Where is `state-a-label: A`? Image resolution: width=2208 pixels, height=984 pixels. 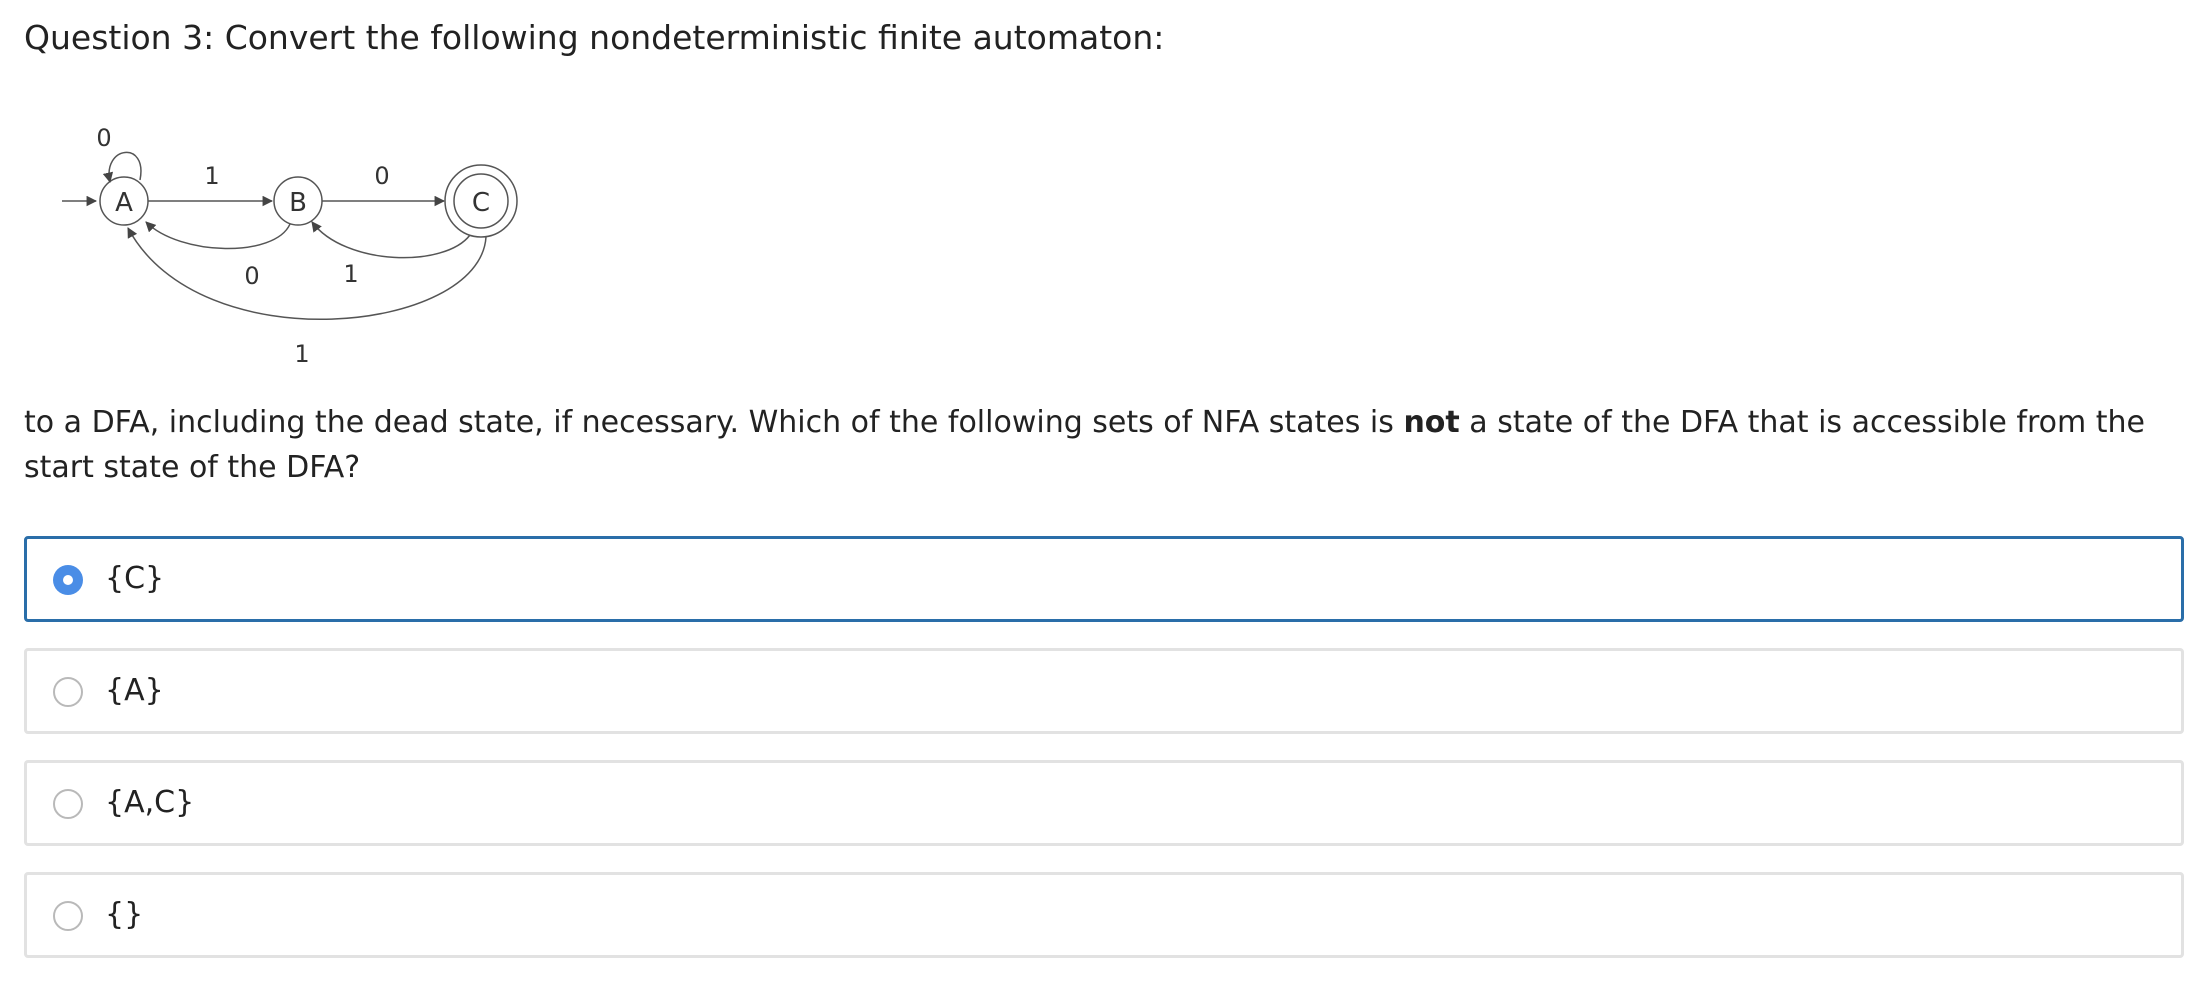
state-a-label: A is located at coordinates (124, 203).